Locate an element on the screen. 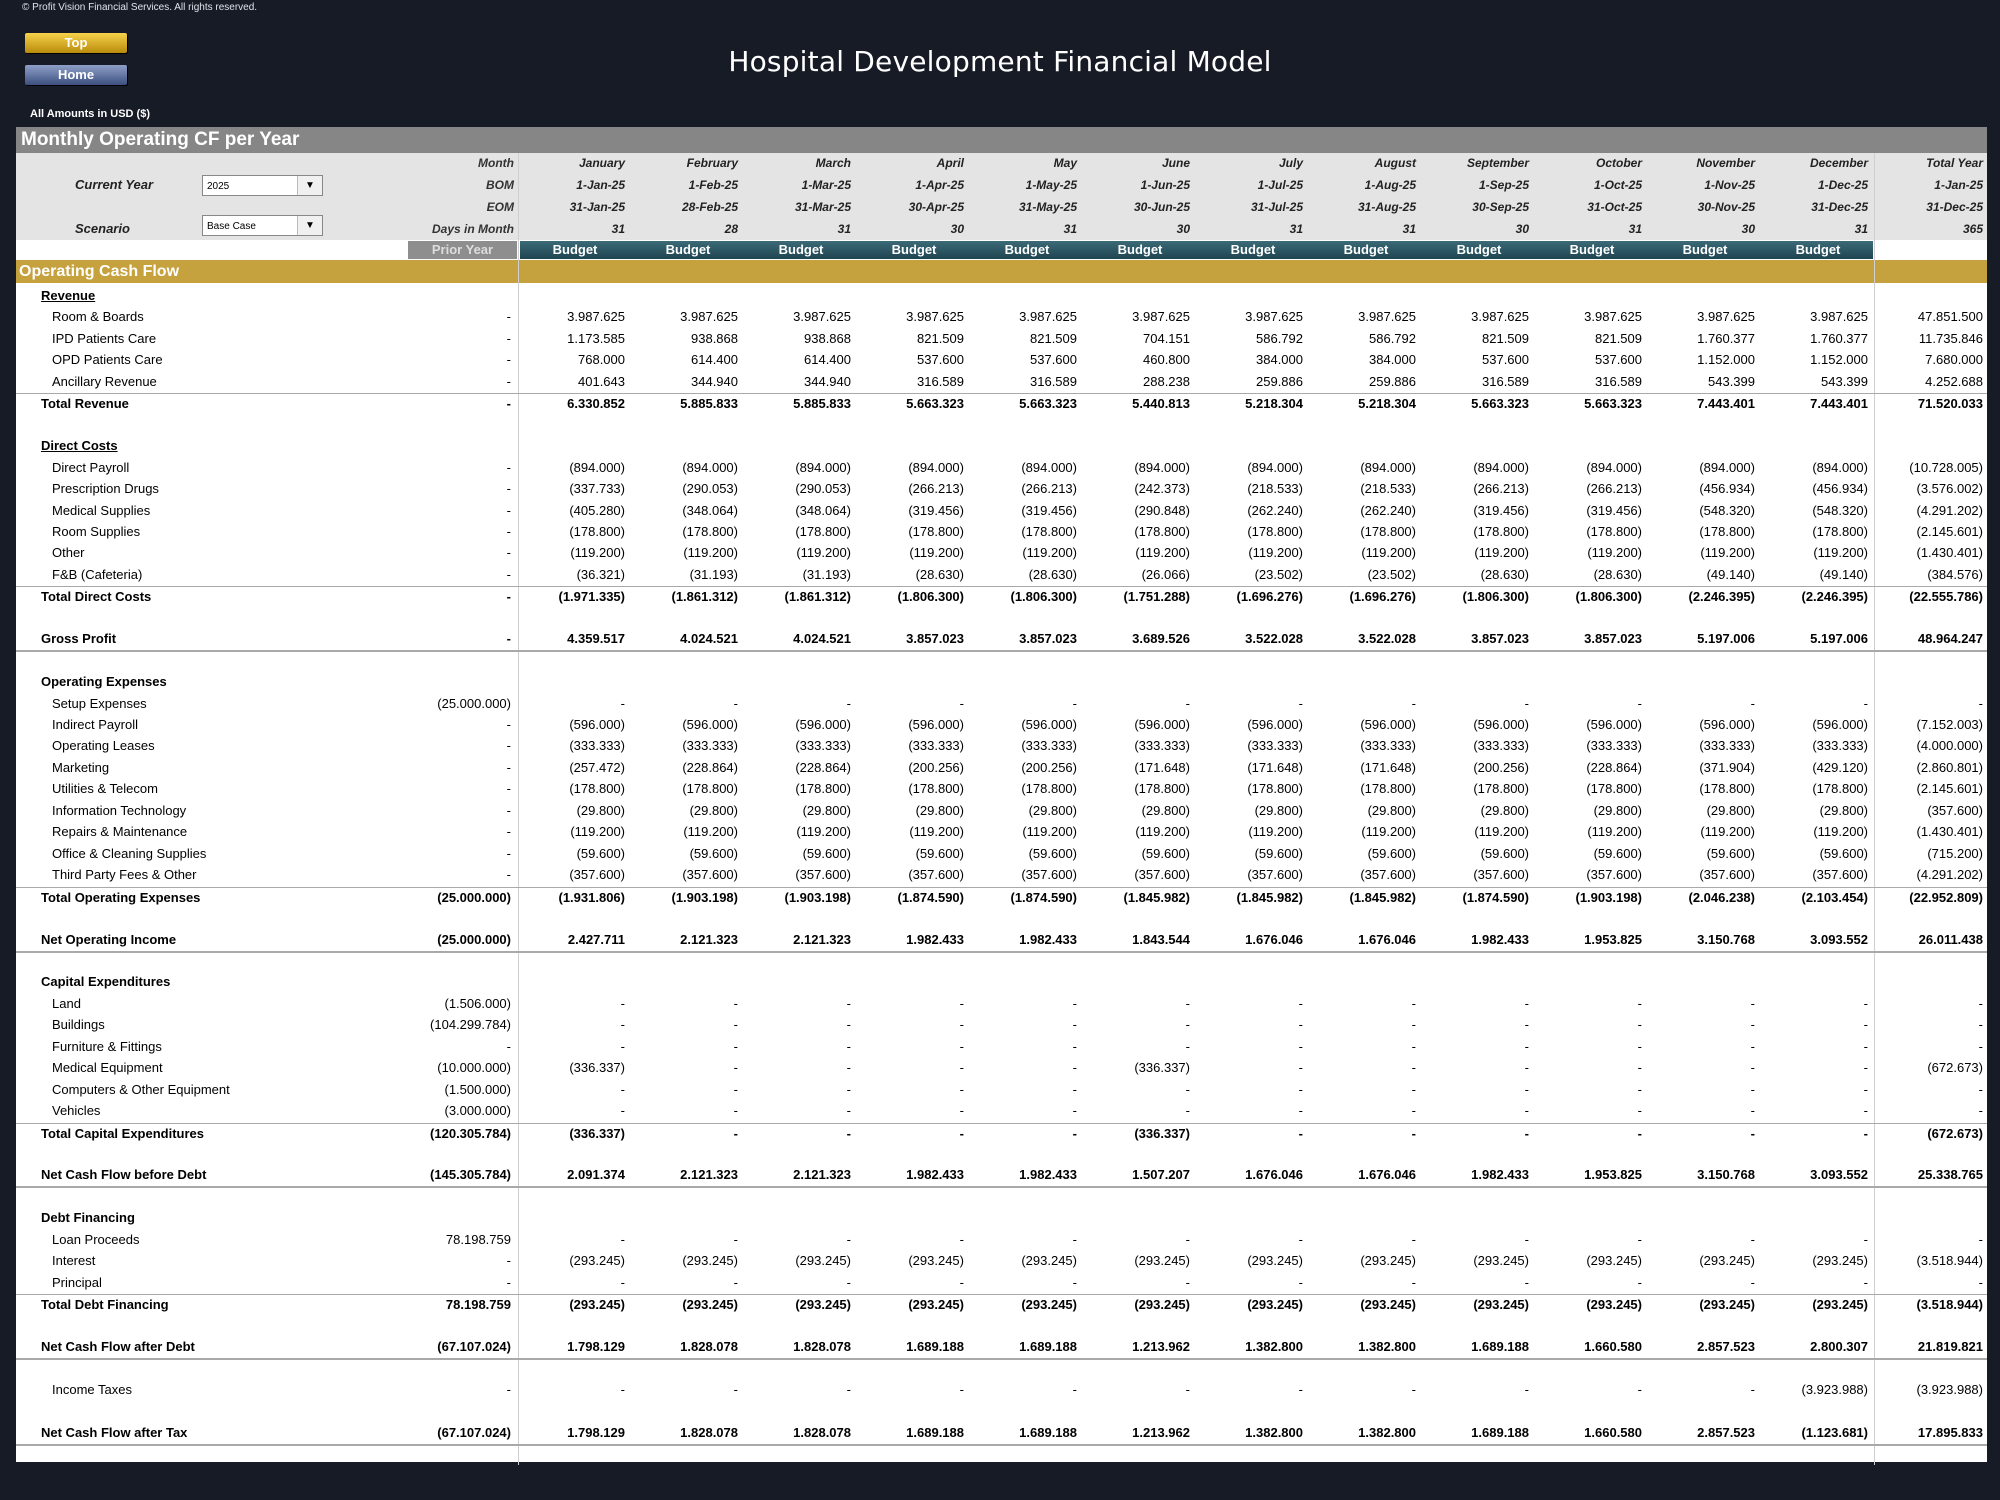  table-row: Loan Proceeds 78.198.759 - - - - - - - - - - - - - is located at coordinates (1001, 1240).